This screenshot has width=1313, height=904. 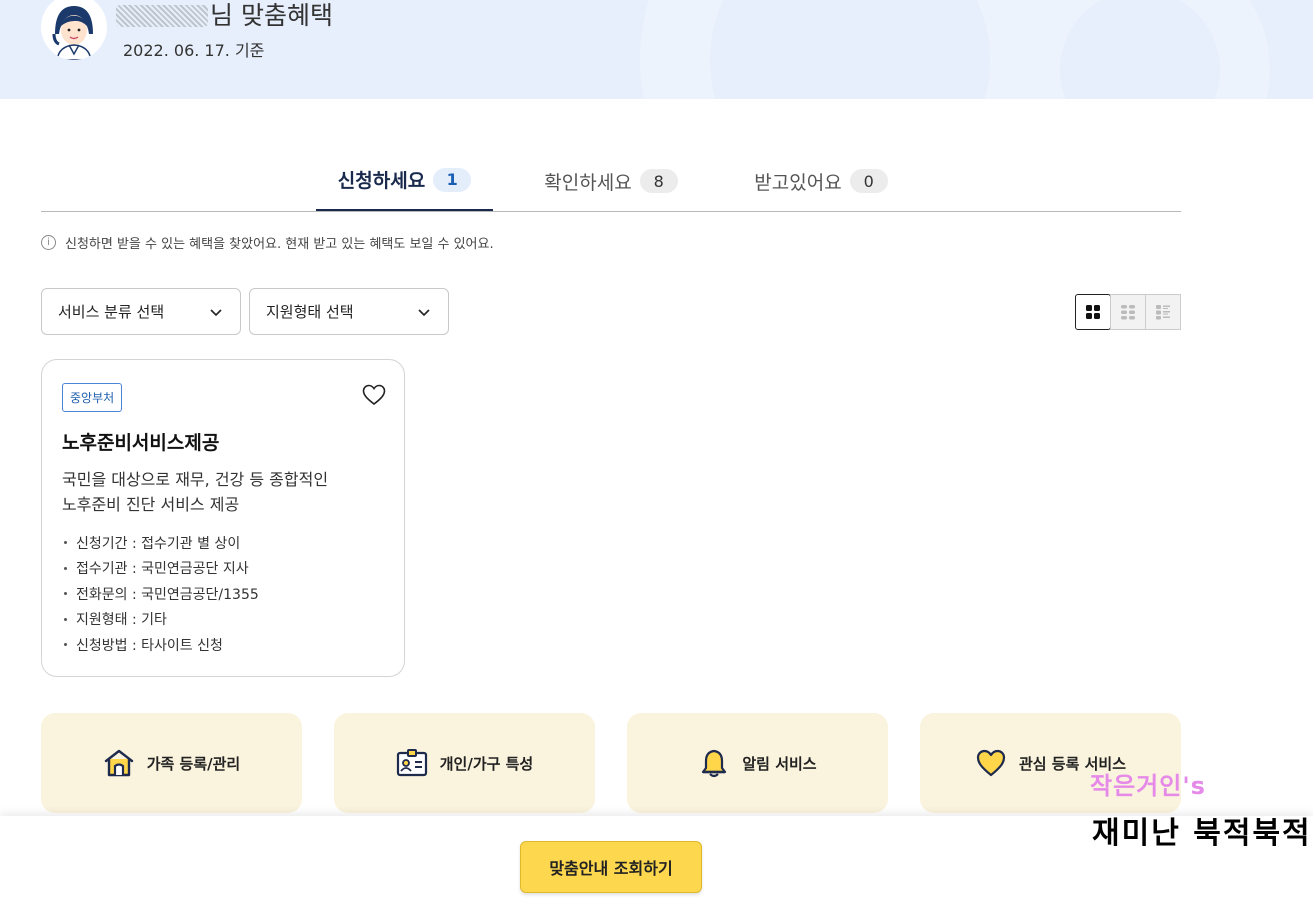 What do you see at coordinates (195, 479) in the screenshot?
I see `card-description-line: 국민을 대상으로 재무, 건강 등 종합적인` at bounding box center [195, 479].